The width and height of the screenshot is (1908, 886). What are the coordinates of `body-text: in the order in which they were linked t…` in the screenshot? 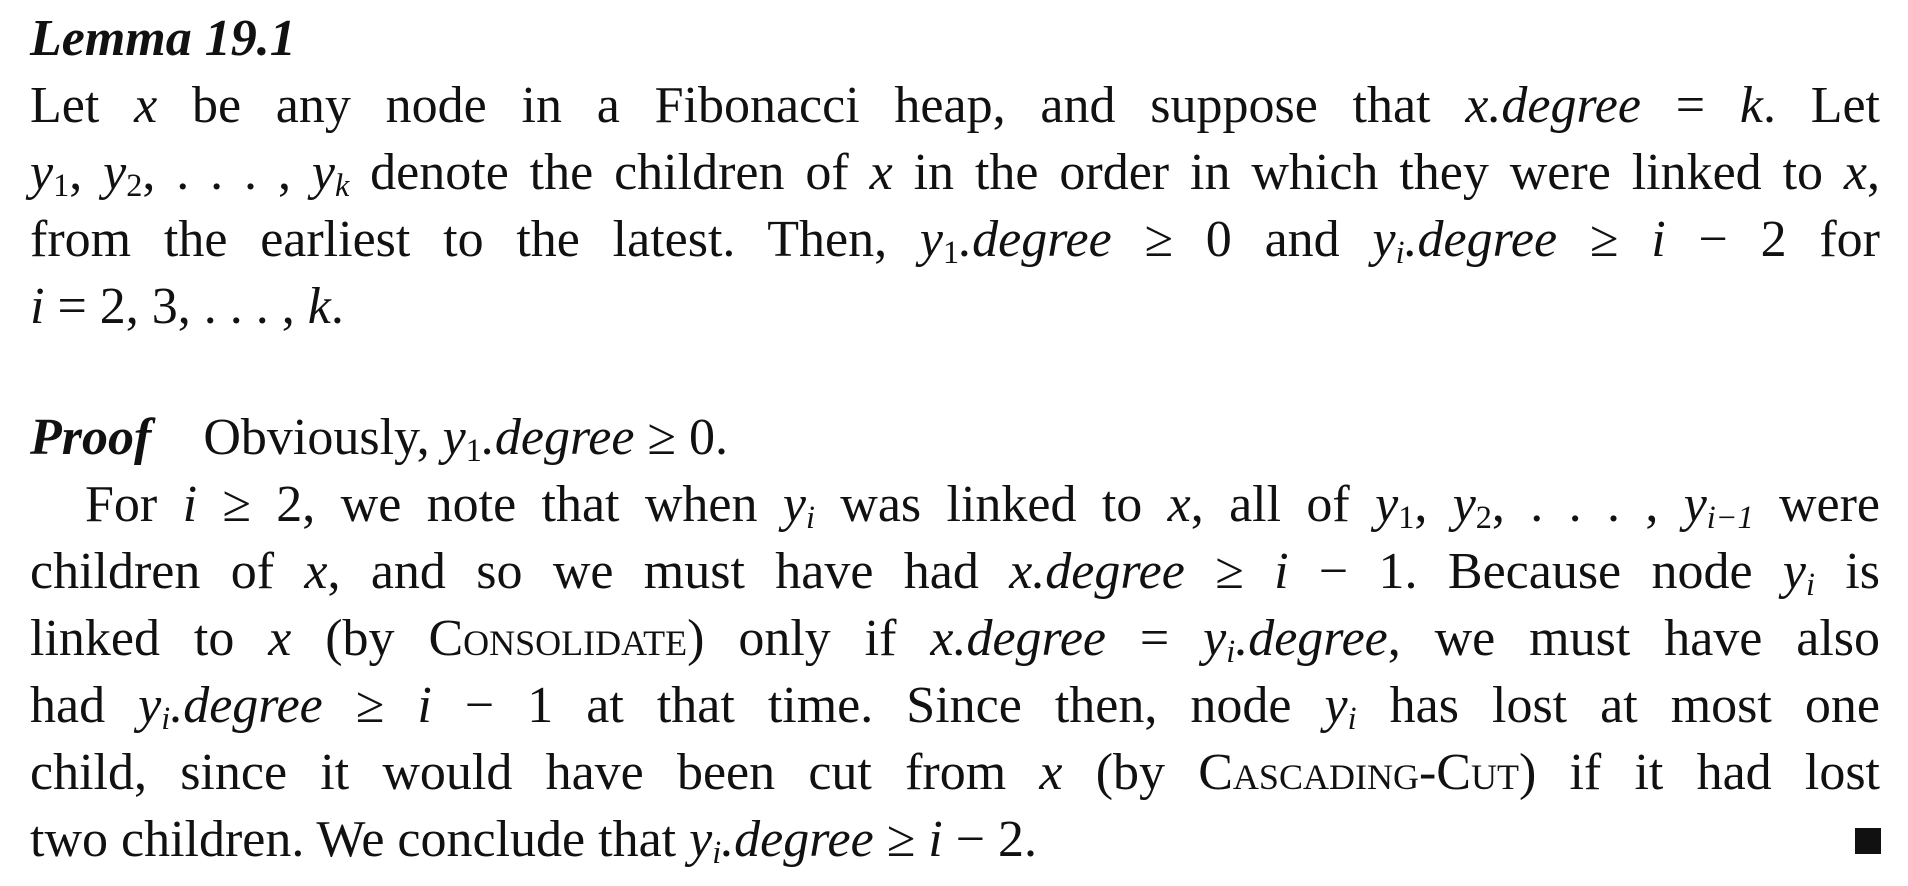 It's located at (1368, 172).